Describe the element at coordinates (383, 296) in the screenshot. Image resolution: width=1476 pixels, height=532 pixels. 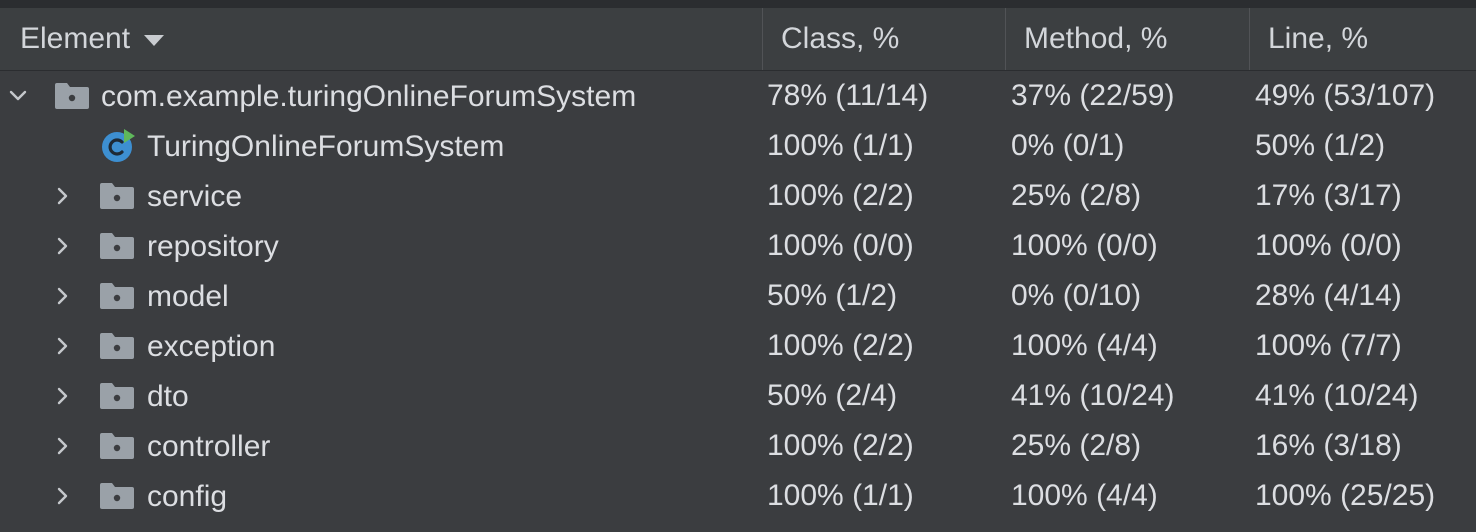
I see `cell-element: model` at that location.